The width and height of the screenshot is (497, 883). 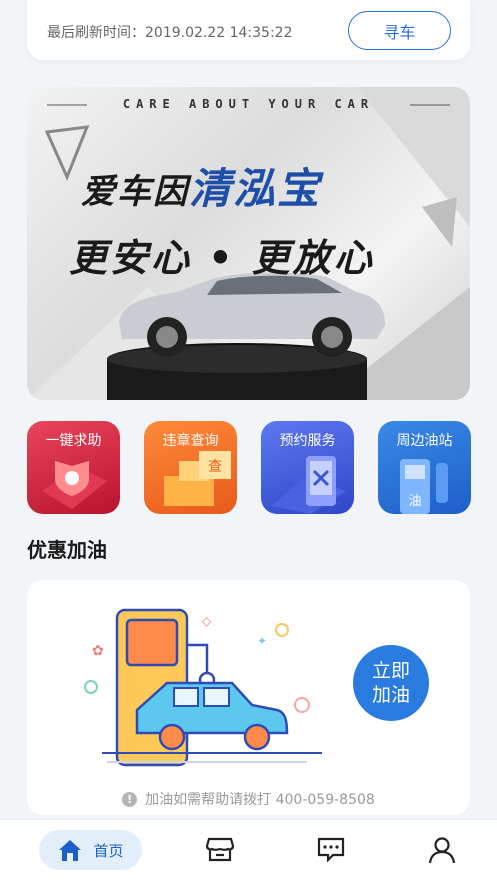 What do you see at coordinates (248, 851) in the screenshot?
I see `bottom-nav: 首页` at bounding box center [248, 851].